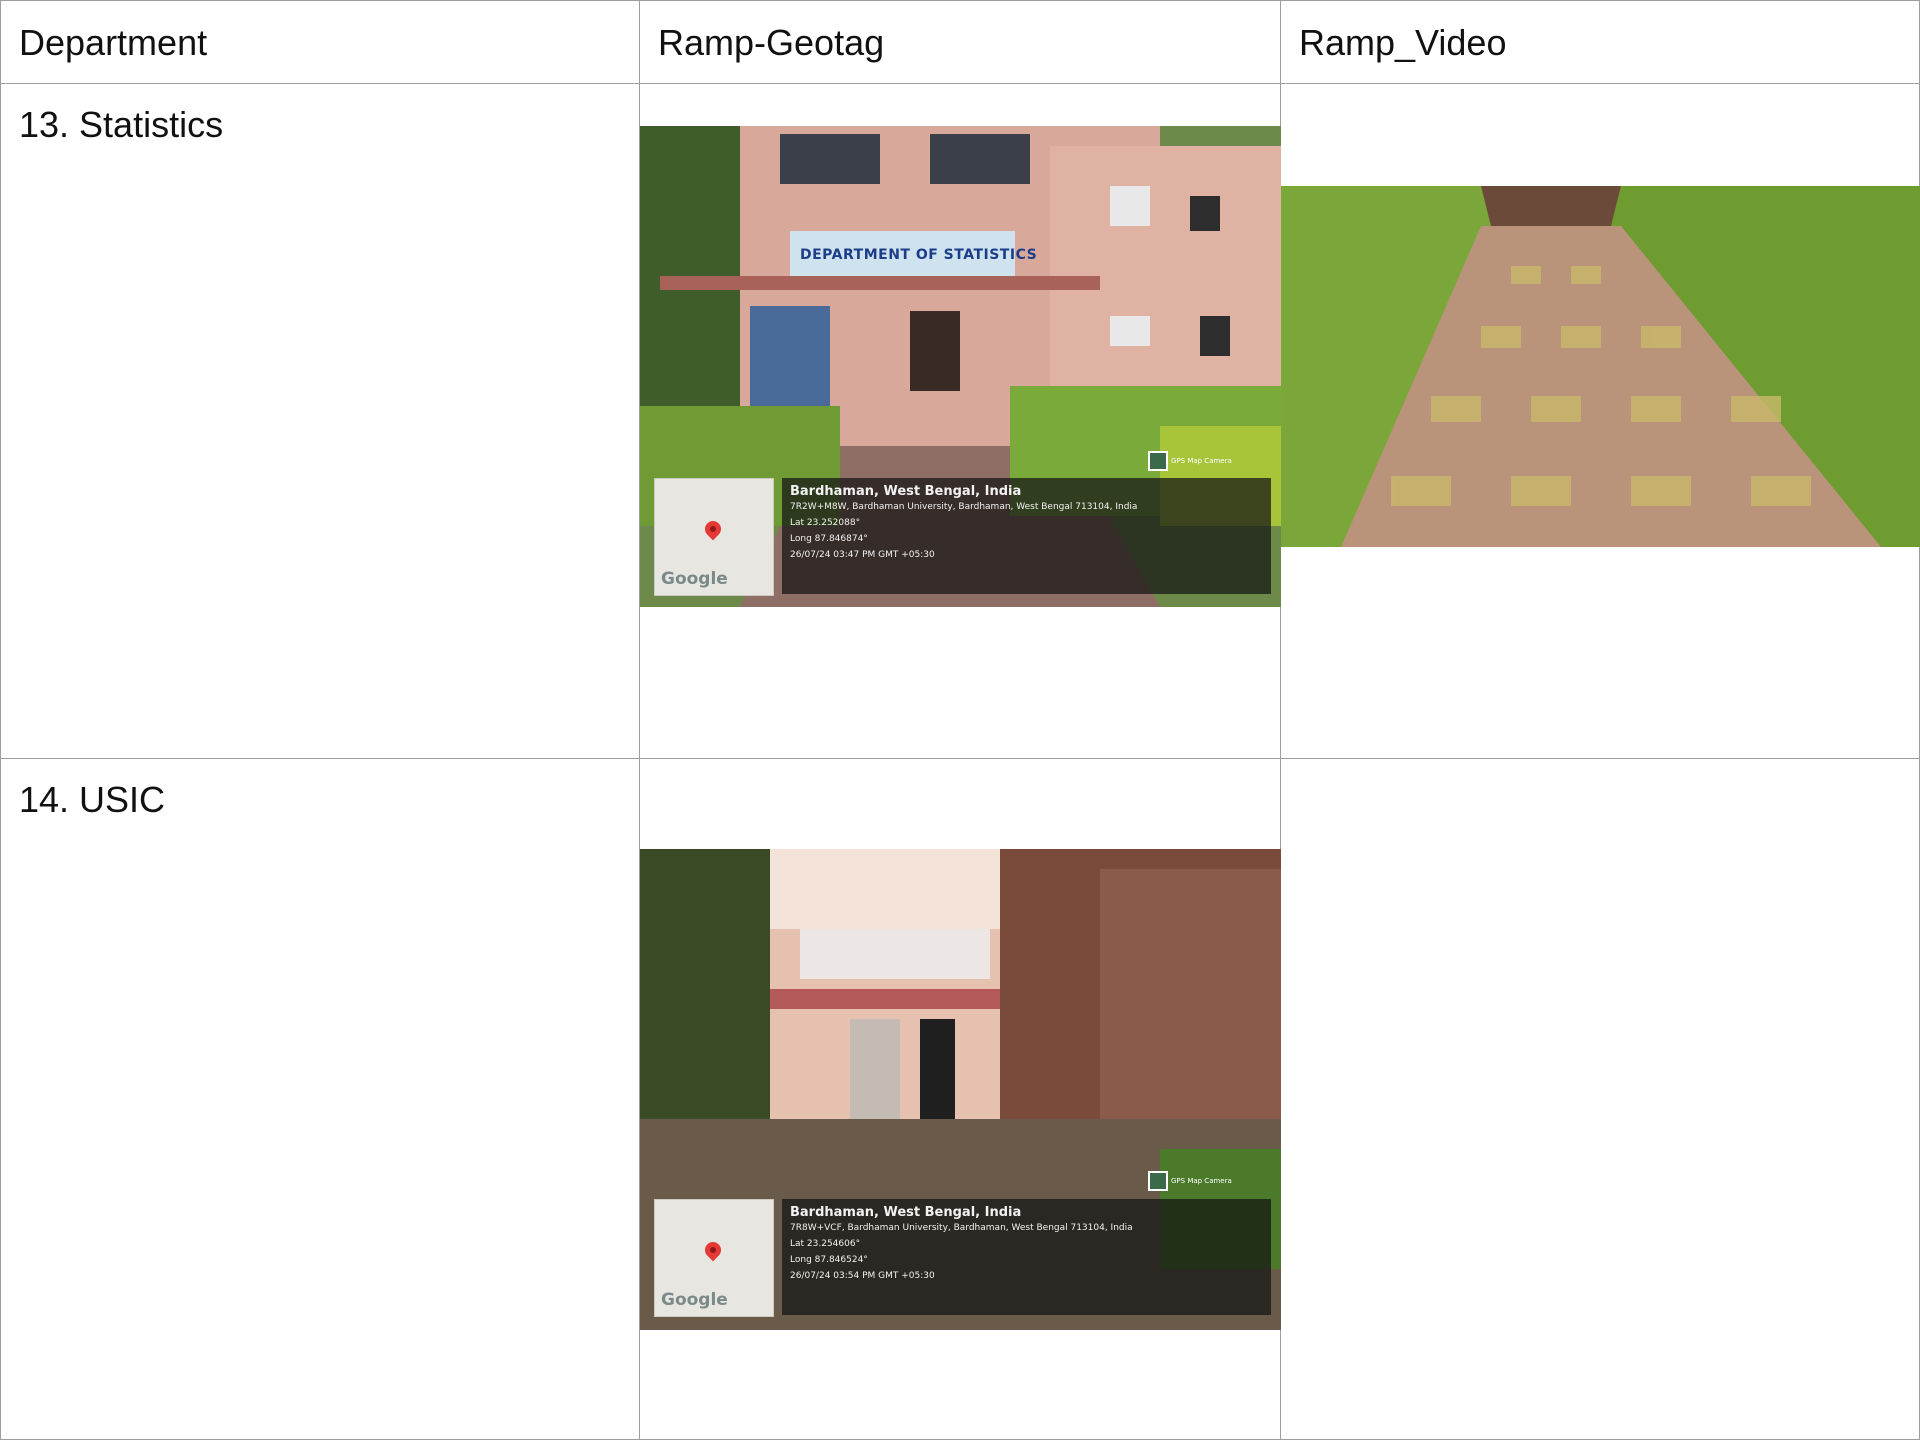 The width and height of the screenshot is (1920, 1440). I want to click on geo-lat: Lat 23.254606°, so click(825, 1244).